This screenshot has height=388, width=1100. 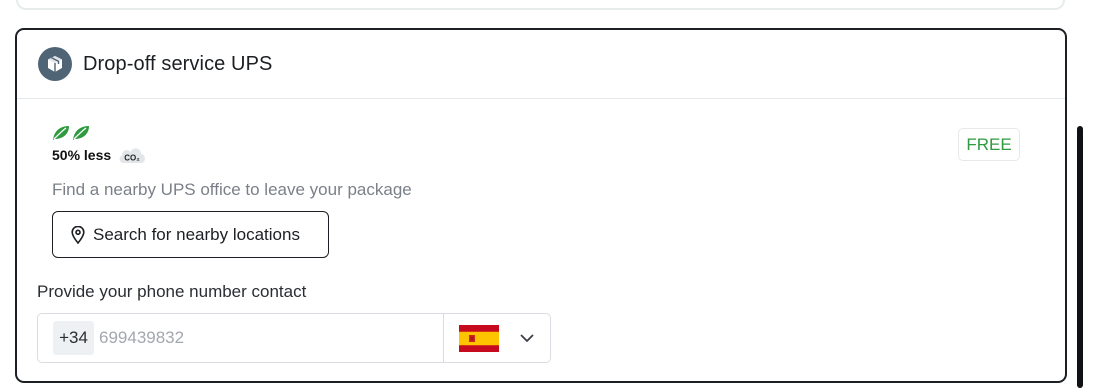 What do you see at coordinates (479, 338) in the screenshot?
I see `spain-flag-icon` at bounding box center [479, 338].